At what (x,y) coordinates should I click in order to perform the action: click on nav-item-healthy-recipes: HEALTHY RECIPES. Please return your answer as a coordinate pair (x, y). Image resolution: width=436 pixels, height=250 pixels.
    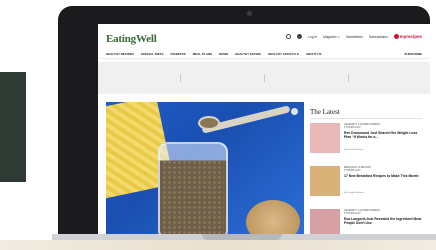
    Looking at the image, I should click on (120, 54).